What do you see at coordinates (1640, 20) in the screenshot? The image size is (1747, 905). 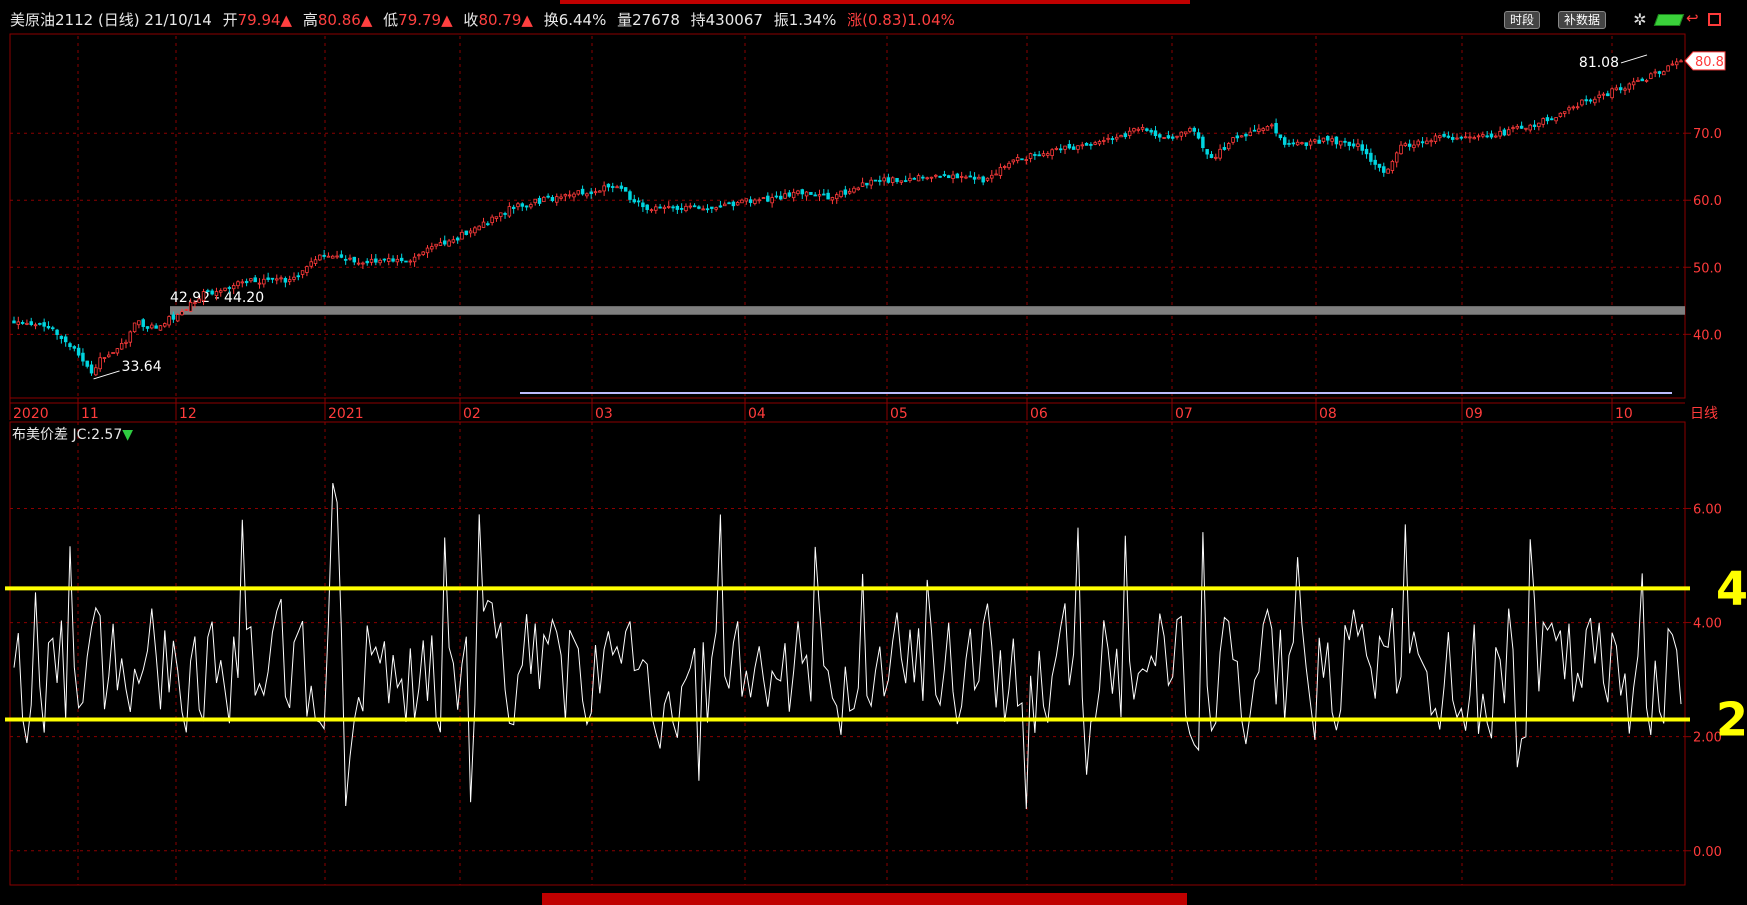 I see `settings-icon: ✲` at bounding box center [1640, 20].